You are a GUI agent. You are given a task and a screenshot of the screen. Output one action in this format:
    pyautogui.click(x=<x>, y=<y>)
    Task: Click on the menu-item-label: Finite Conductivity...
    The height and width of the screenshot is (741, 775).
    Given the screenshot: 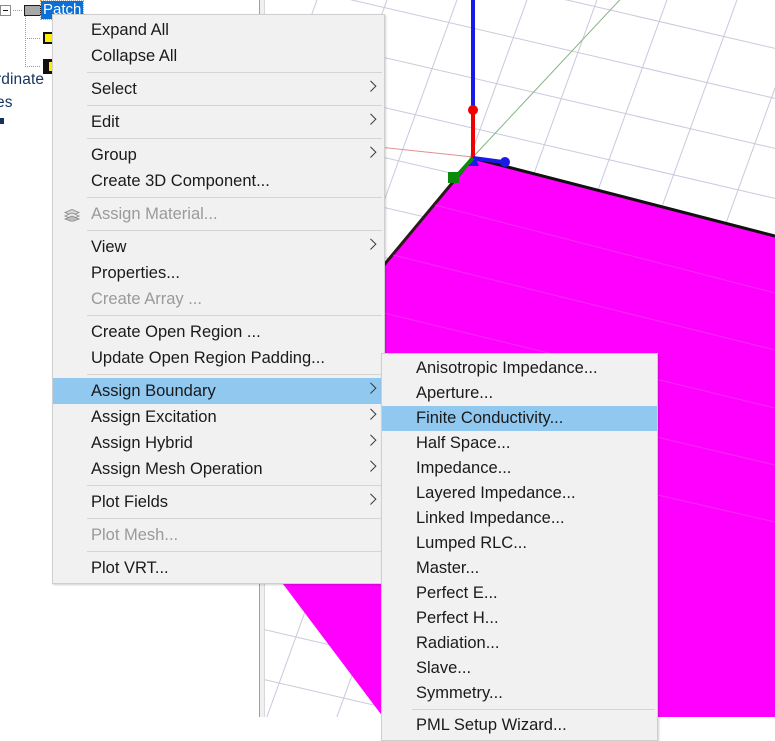 What is the action you would take?
    pyautogui.click(x=490, y=418)
    